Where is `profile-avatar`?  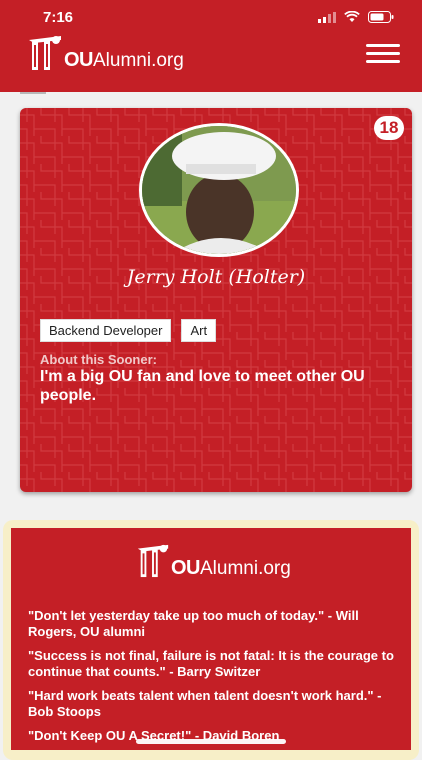
profile-avatar is located at coordinates (219, 190).